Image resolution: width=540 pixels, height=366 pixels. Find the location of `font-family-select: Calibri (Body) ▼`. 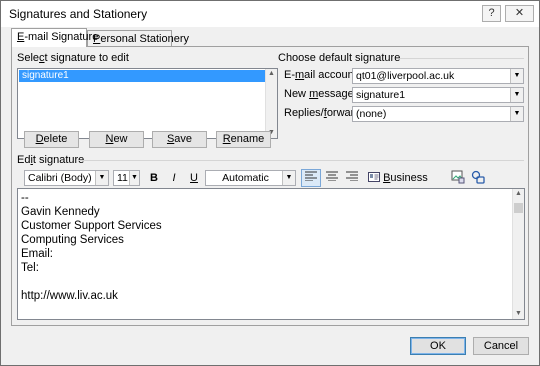

font-family-select: Calibri (Body) ▼ is located at coordinates (66, 178).